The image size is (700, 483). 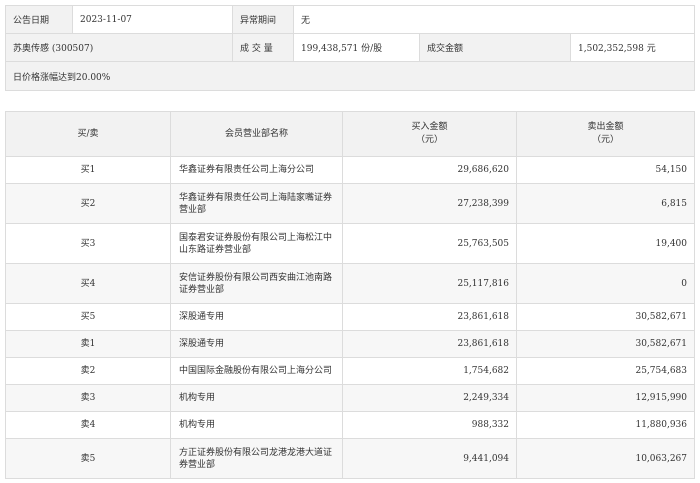 I want to click on abnormal-reason: 日价格涨幅达到20.00%, so click(x=350, y=76).